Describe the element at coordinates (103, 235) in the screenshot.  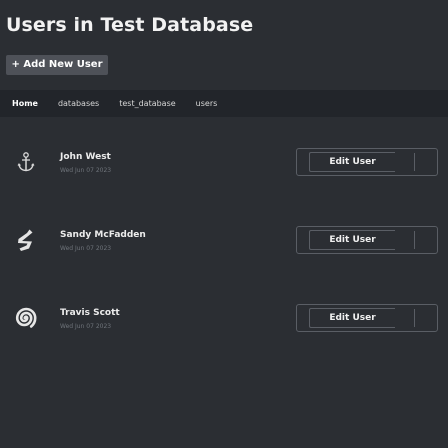
I see `user-name: Sandy McFadden` at that location.